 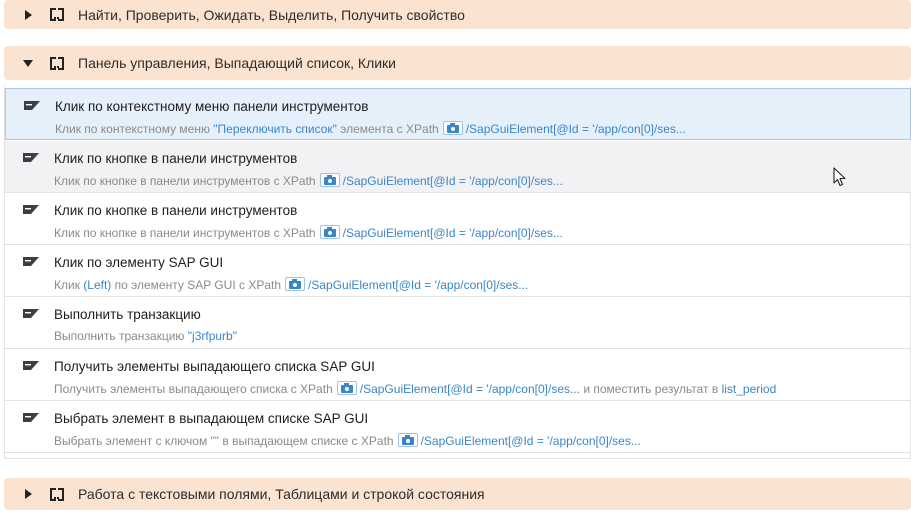 What do you see at coordinates (275, 129) in the screenshot?
I see `action-param: "Переключить список"` at bounding box center [275, 129].